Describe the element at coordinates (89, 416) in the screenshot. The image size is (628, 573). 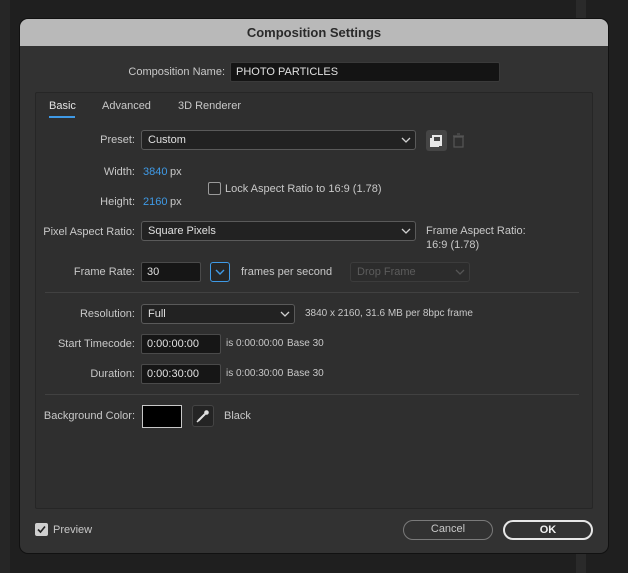
I see `background-color-label: Background Color:` at that location.